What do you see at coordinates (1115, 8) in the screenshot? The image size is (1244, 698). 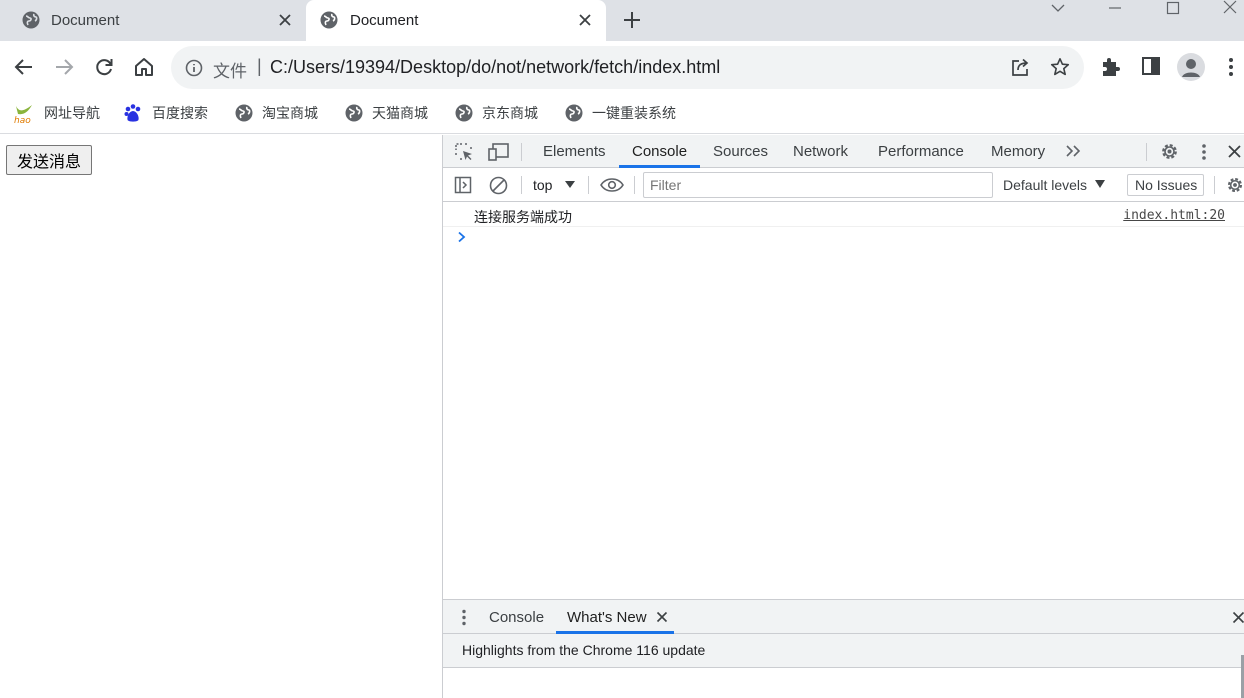 I see `minimize-icon` at bounding box center [1115, 8].